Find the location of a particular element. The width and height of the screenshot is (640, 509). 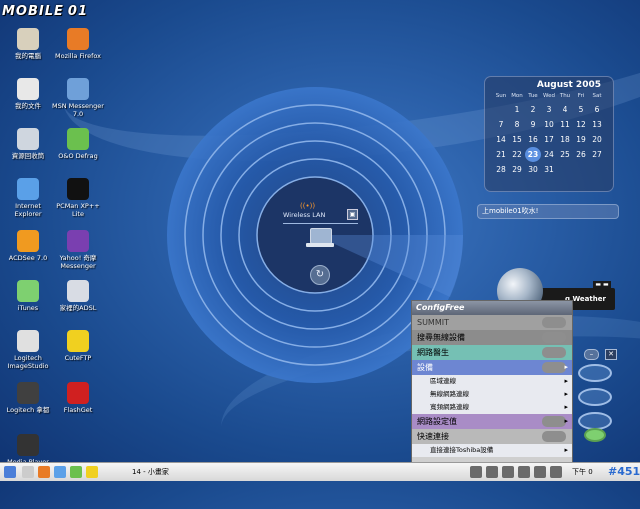

desktop-icon: 家裡的ADSL is located at coordinates (78, 296).